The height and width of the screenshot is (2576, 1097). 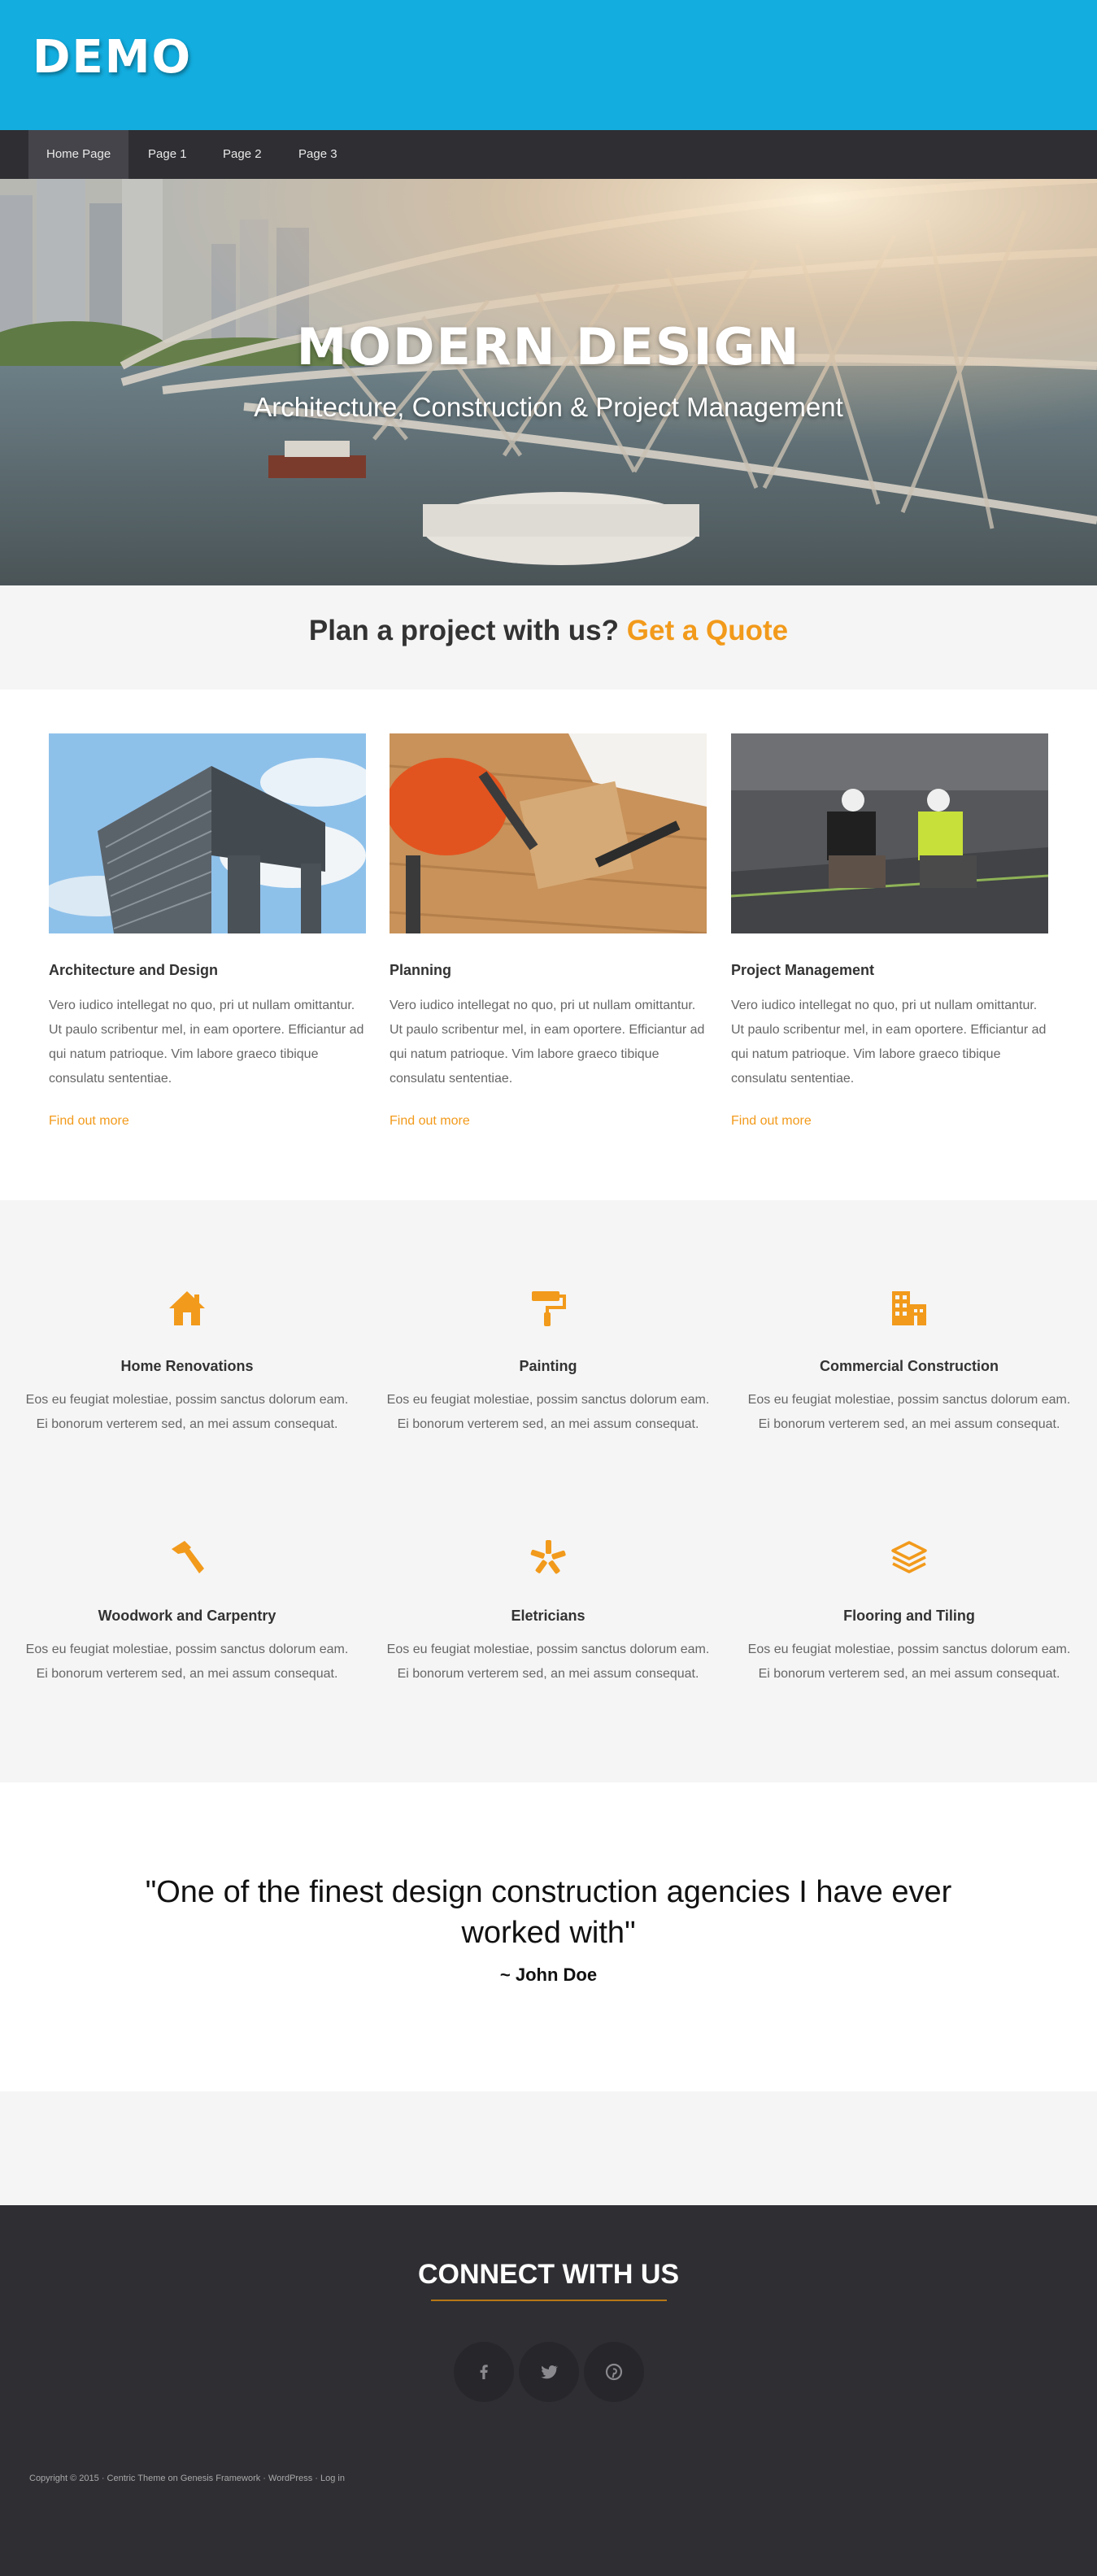 I want to click on twitter-button, so click(x=549, y=2372).